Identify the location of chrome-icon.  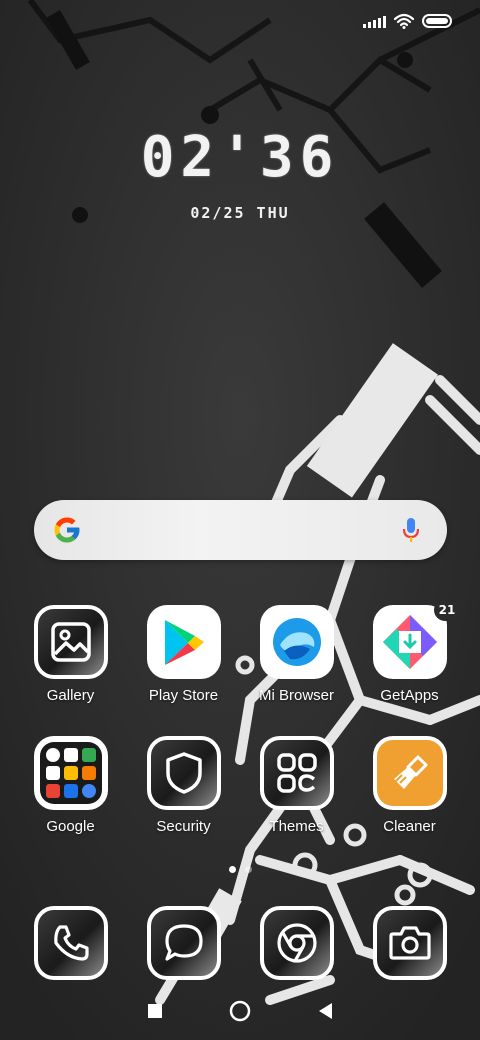
(296, 943).